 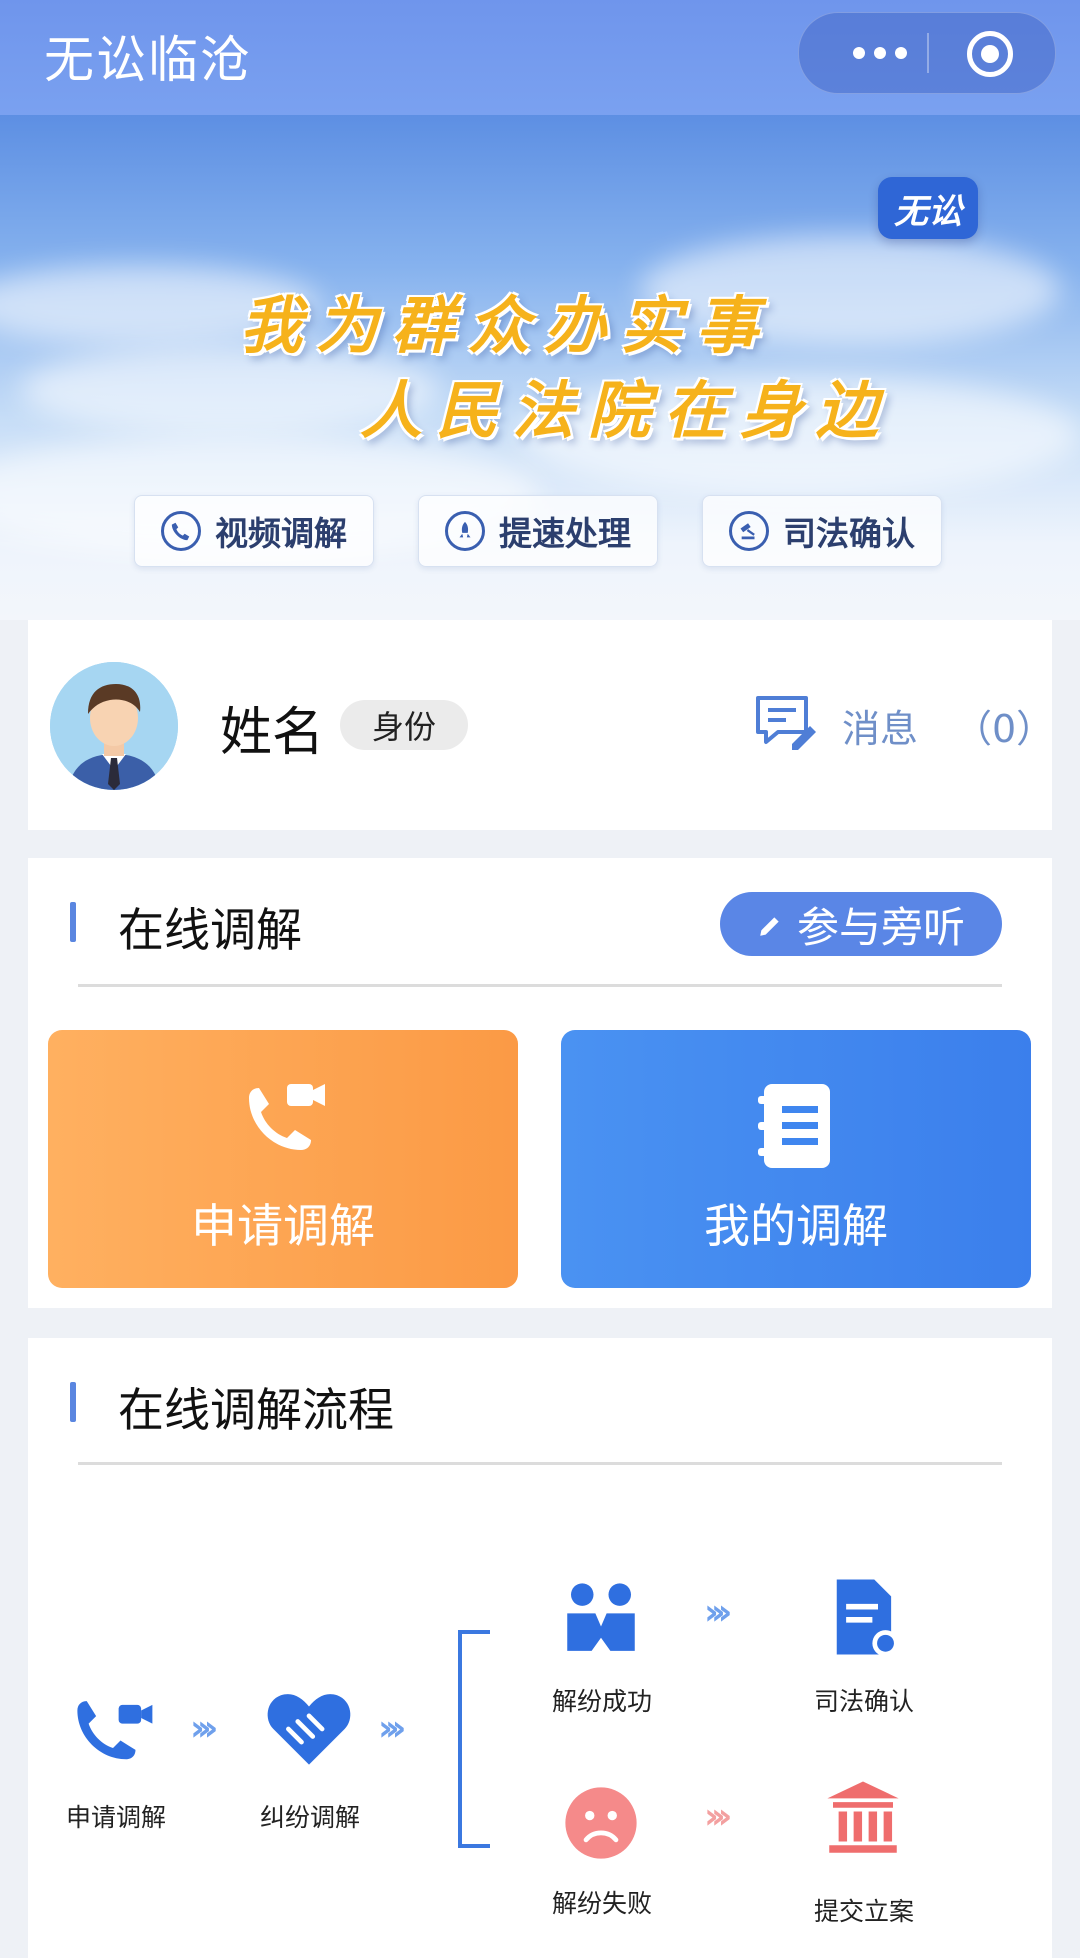 I want to click on rocket-icon, so click(x=465, y=531).